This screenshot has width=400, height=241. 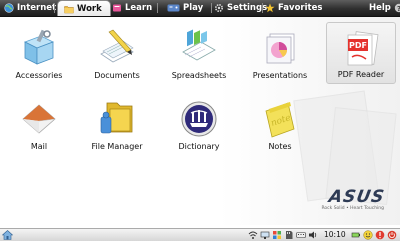 I want to click on tab-label: Favorites, so click(x=300, y=8).